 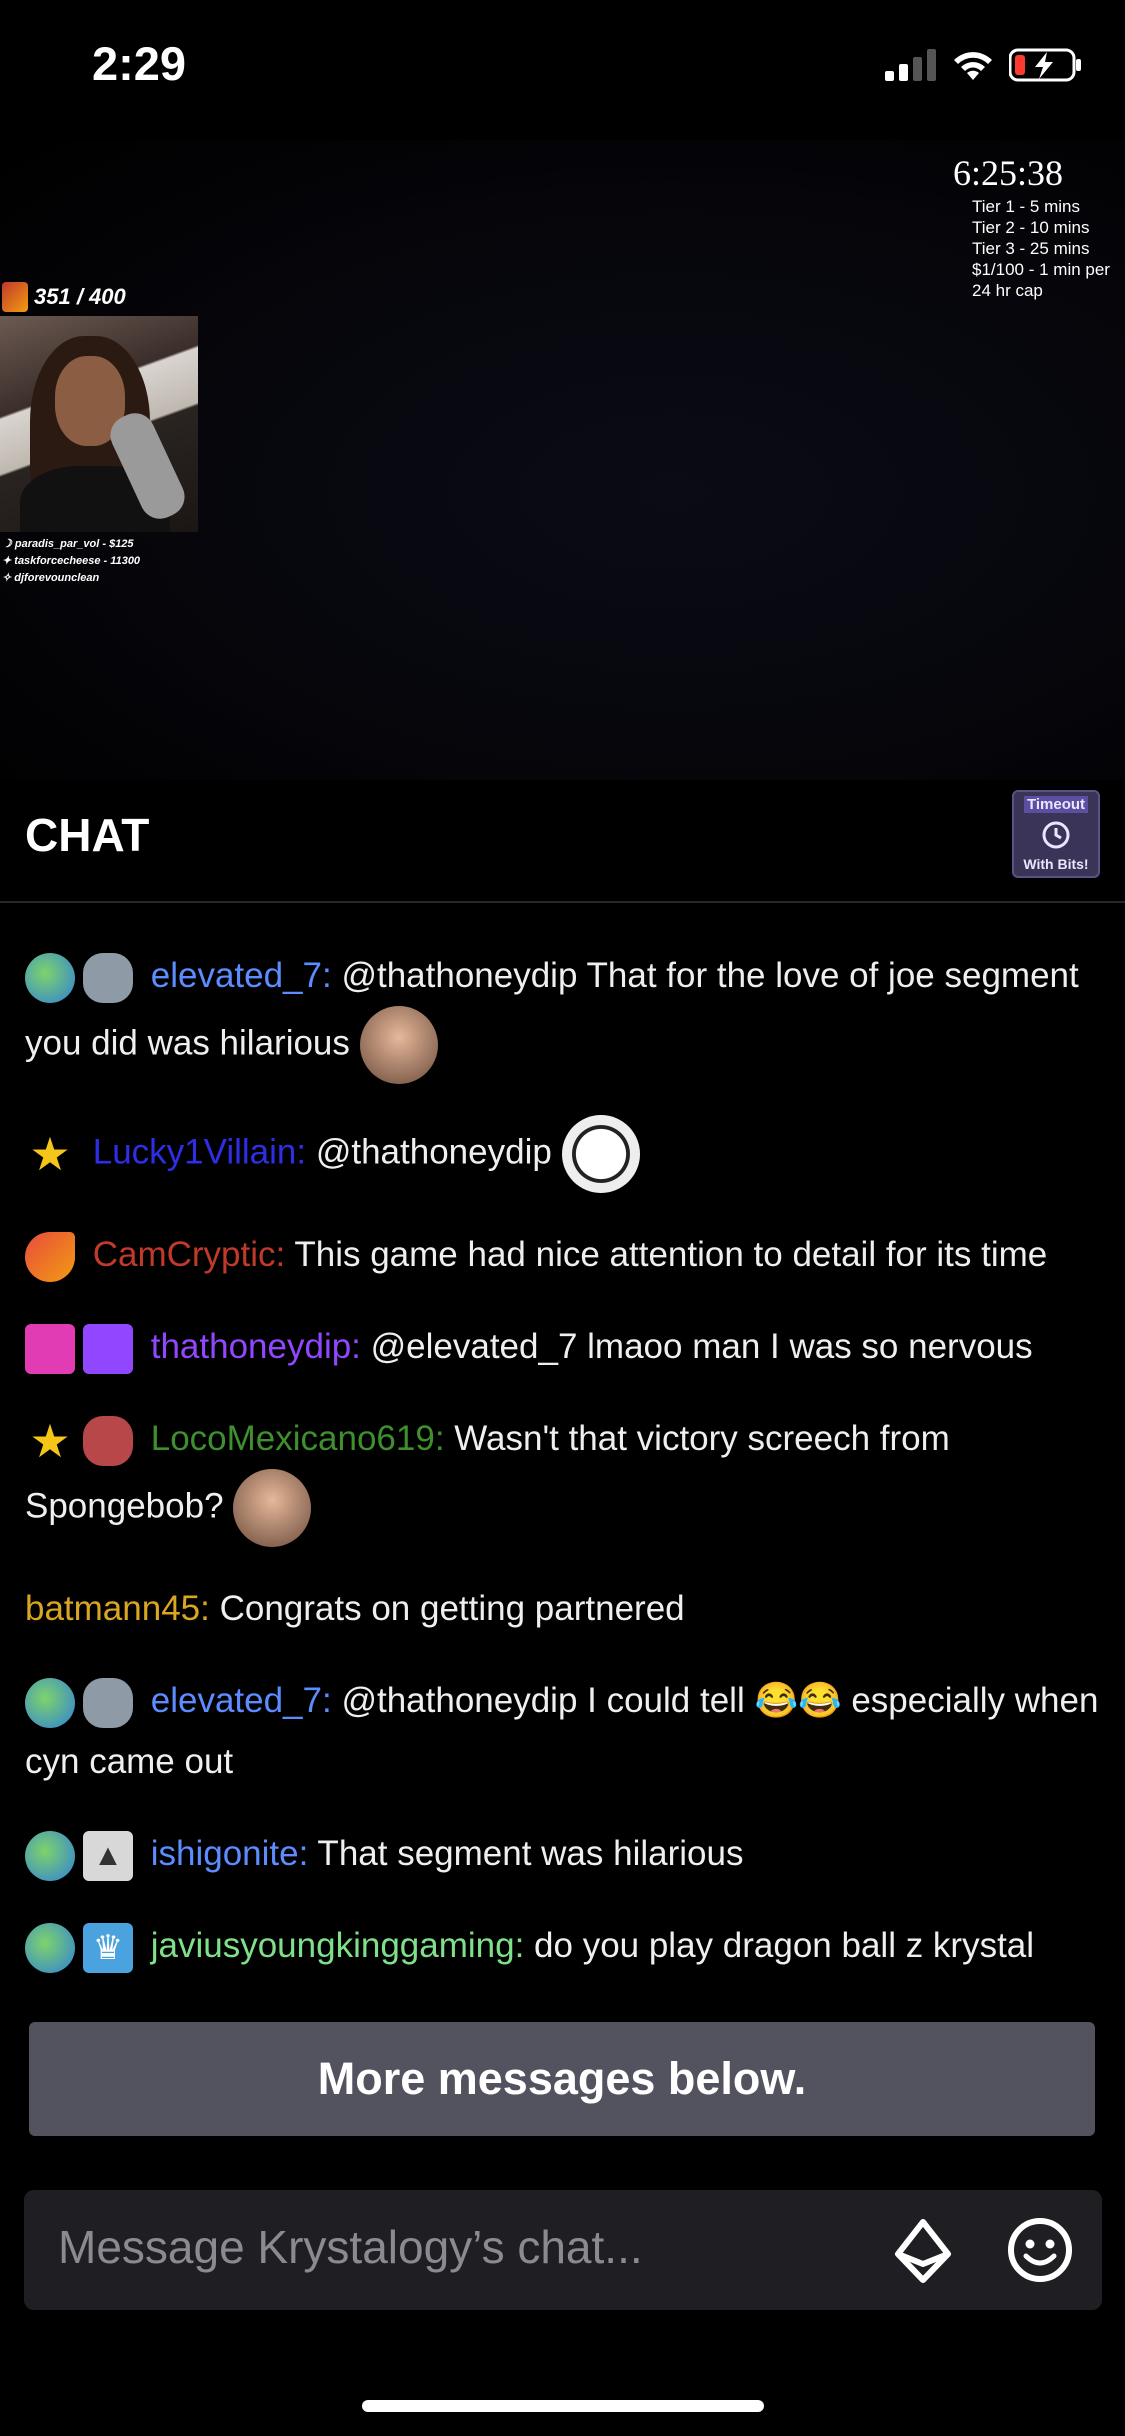 I want to click on tier-line: Tier 3 - 25 mins, so click(x=1031, y=248).